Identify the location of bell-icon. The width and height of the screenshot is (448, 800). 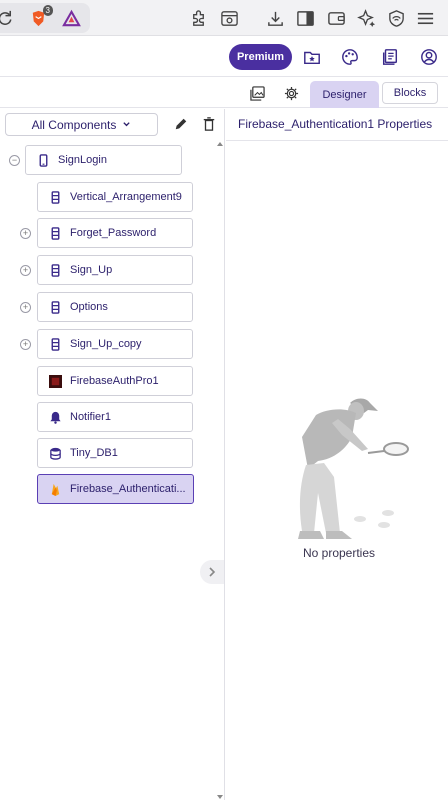
(55, 417).